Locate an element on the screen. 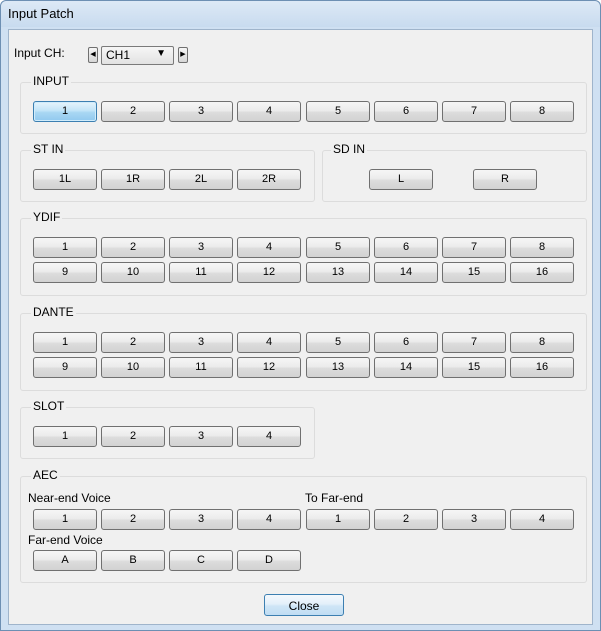  sd-in-r-button: R is located at coordinates (505, 179).